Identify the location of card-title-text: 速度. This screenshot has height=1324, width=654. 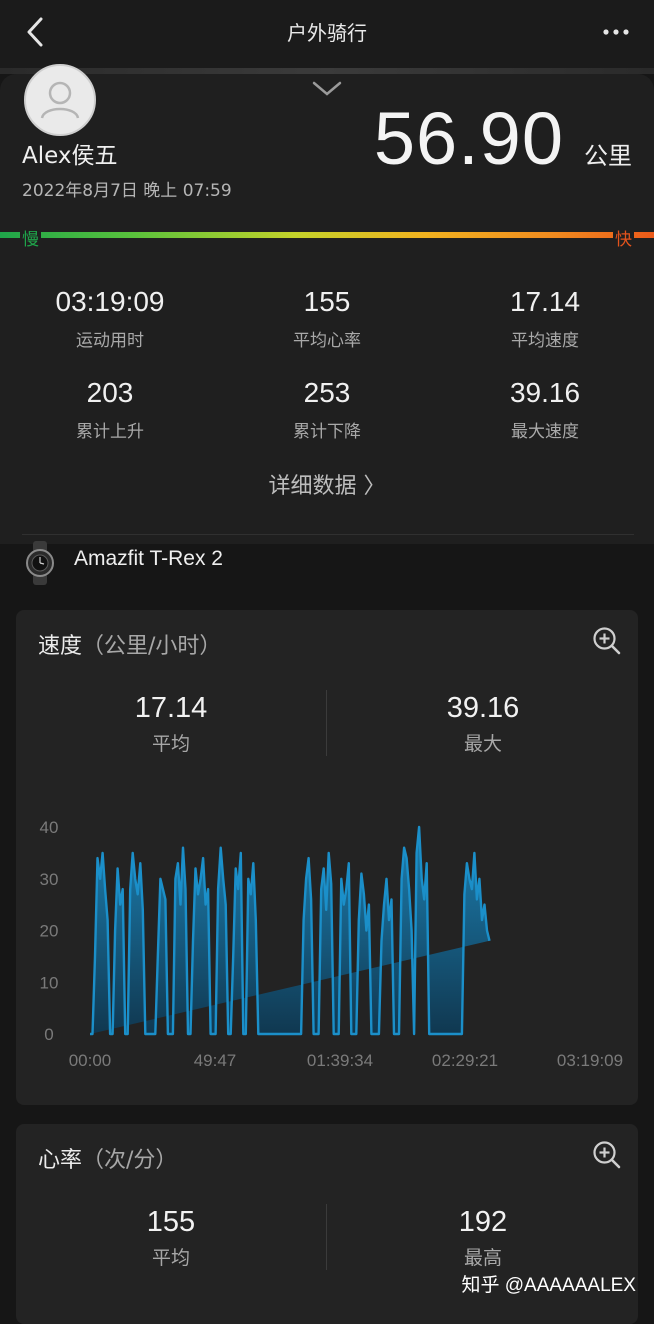
(60, 646).